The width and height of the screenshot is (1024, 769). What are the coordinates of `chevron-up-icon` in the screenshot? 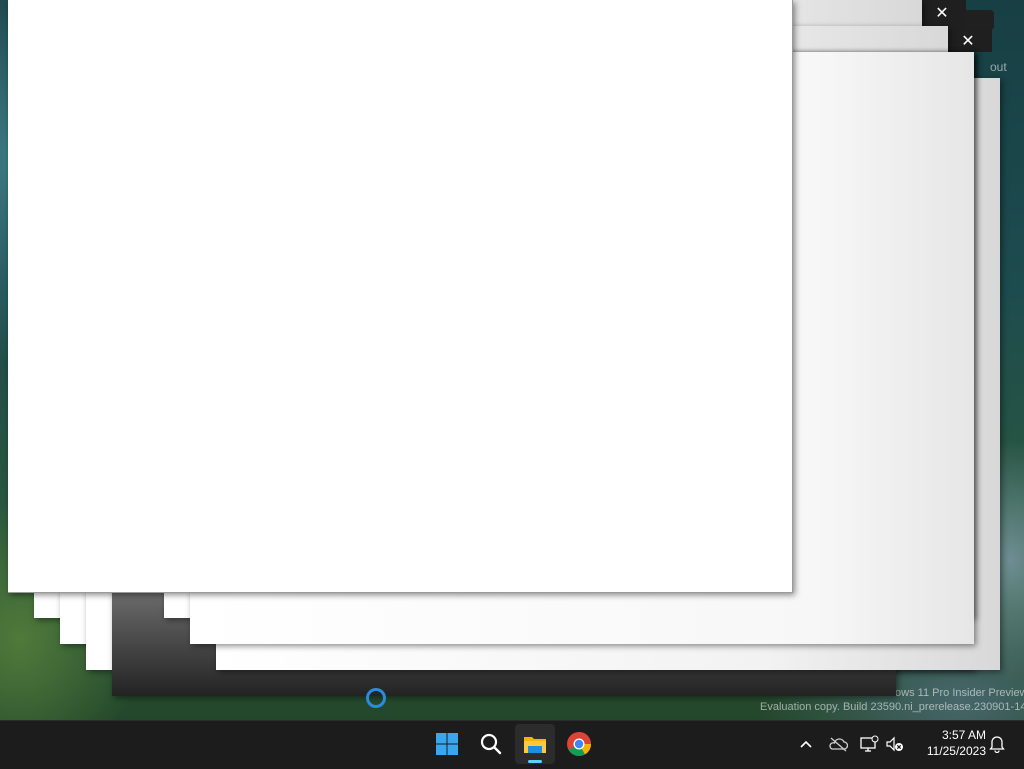 It's located at (806, 744).